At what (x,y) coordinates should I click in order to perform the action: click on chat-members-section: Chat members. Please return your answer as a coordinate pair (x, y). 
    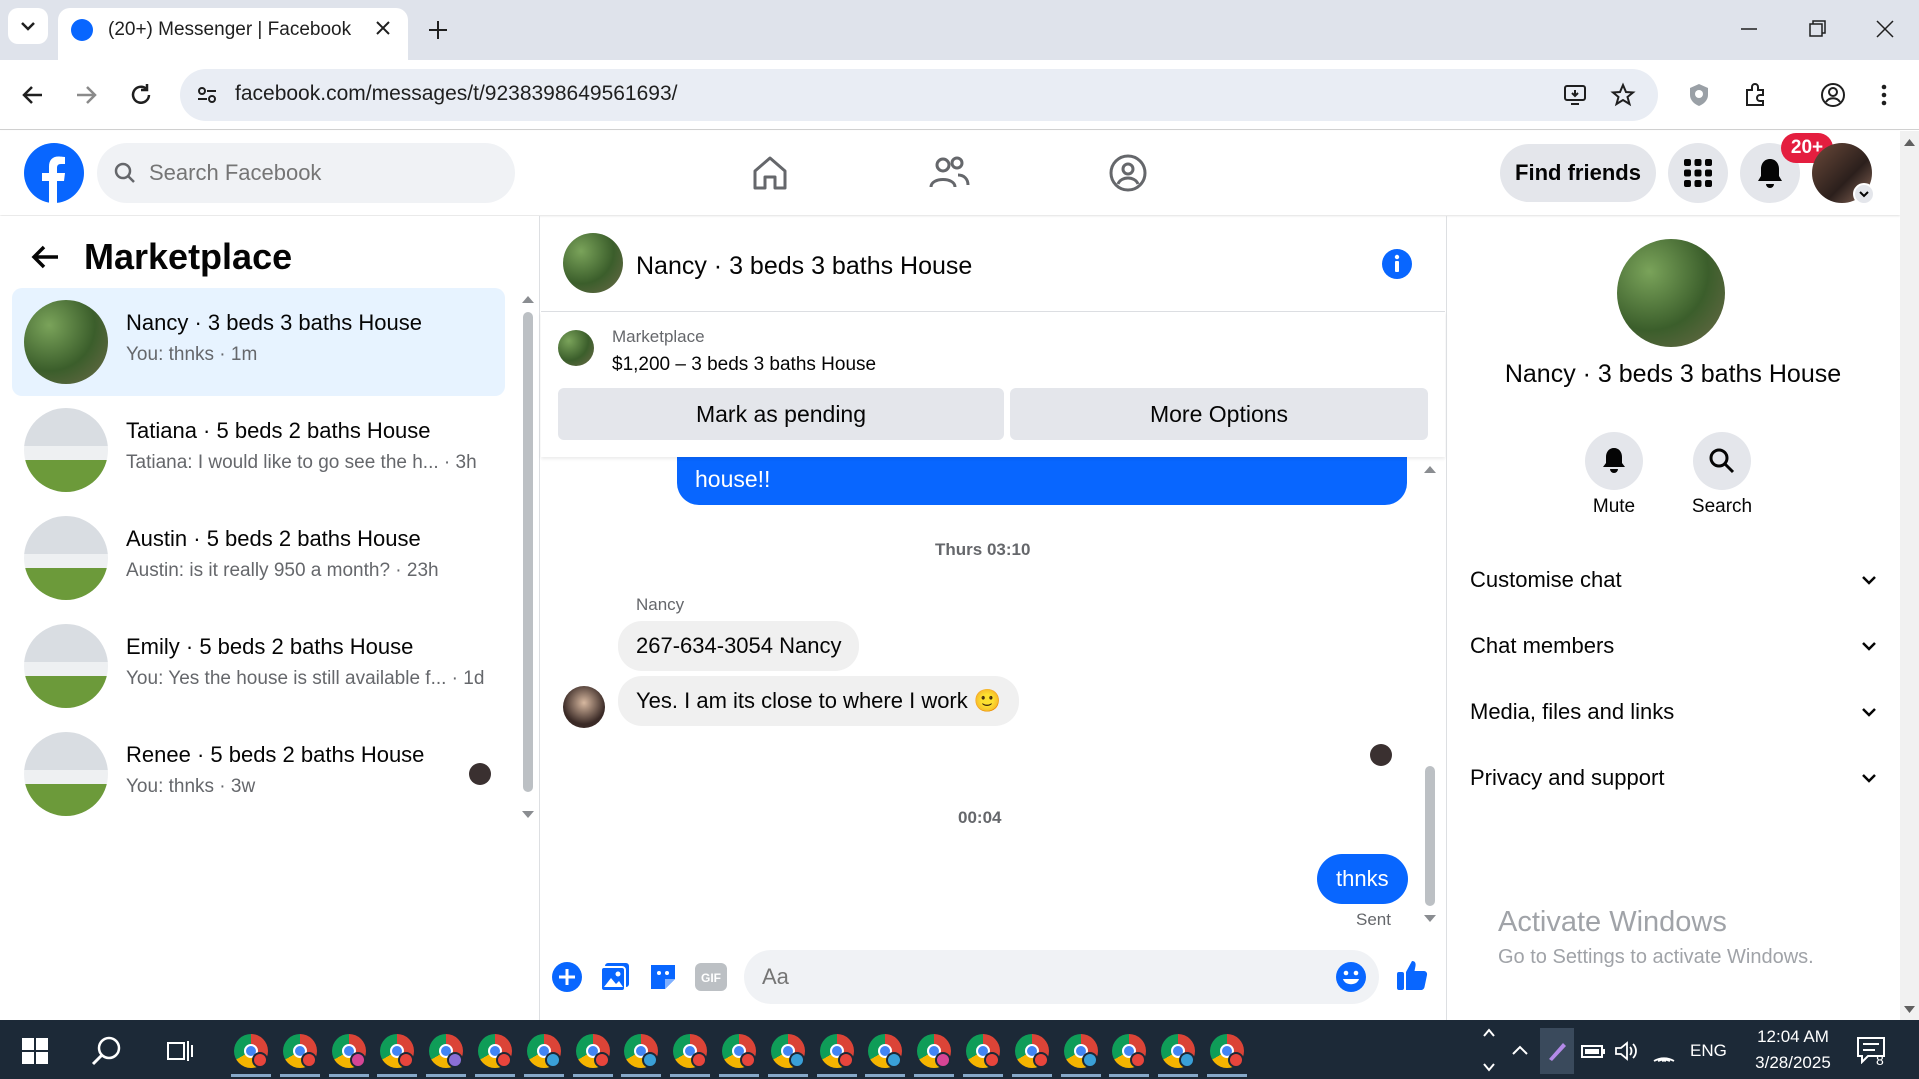
    Looking at the image, I should click on (1675, 646).